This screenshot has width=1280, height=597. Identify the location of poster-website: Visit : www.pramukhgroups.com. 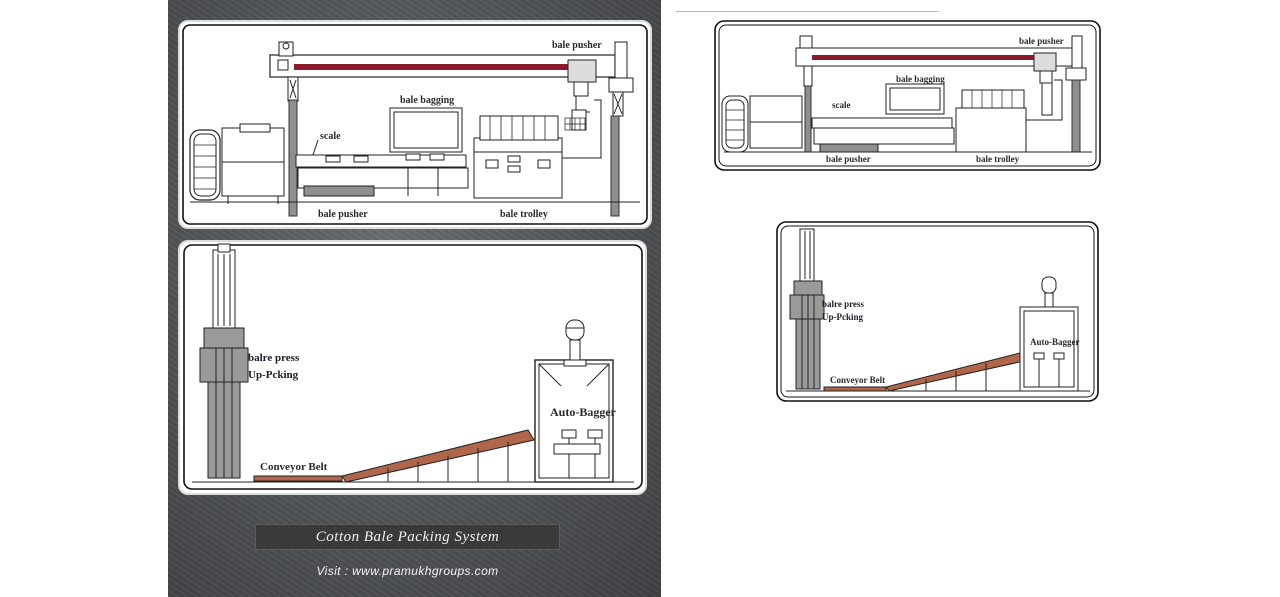
(407, 571).